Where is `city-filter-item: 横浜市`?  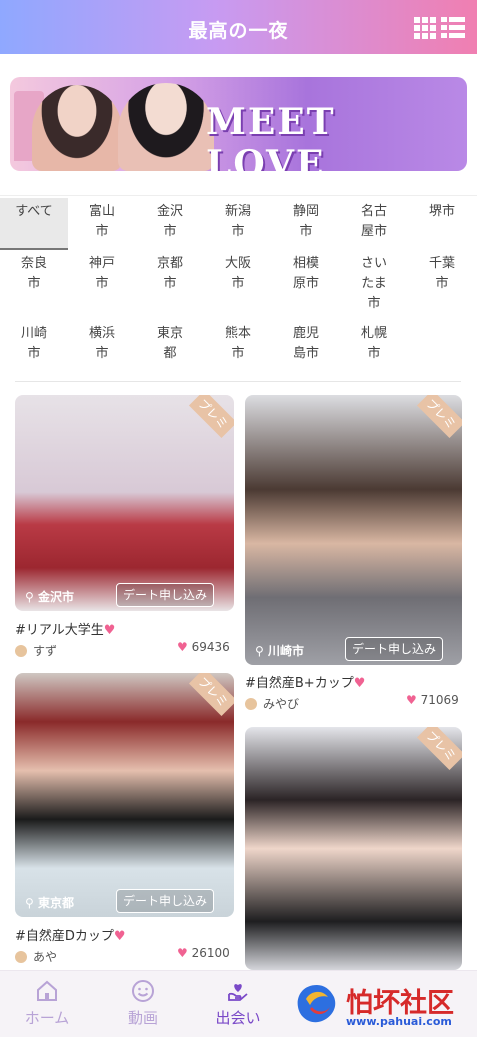 city-filter-item: 横浜市 is located at coordinates (102, 344).